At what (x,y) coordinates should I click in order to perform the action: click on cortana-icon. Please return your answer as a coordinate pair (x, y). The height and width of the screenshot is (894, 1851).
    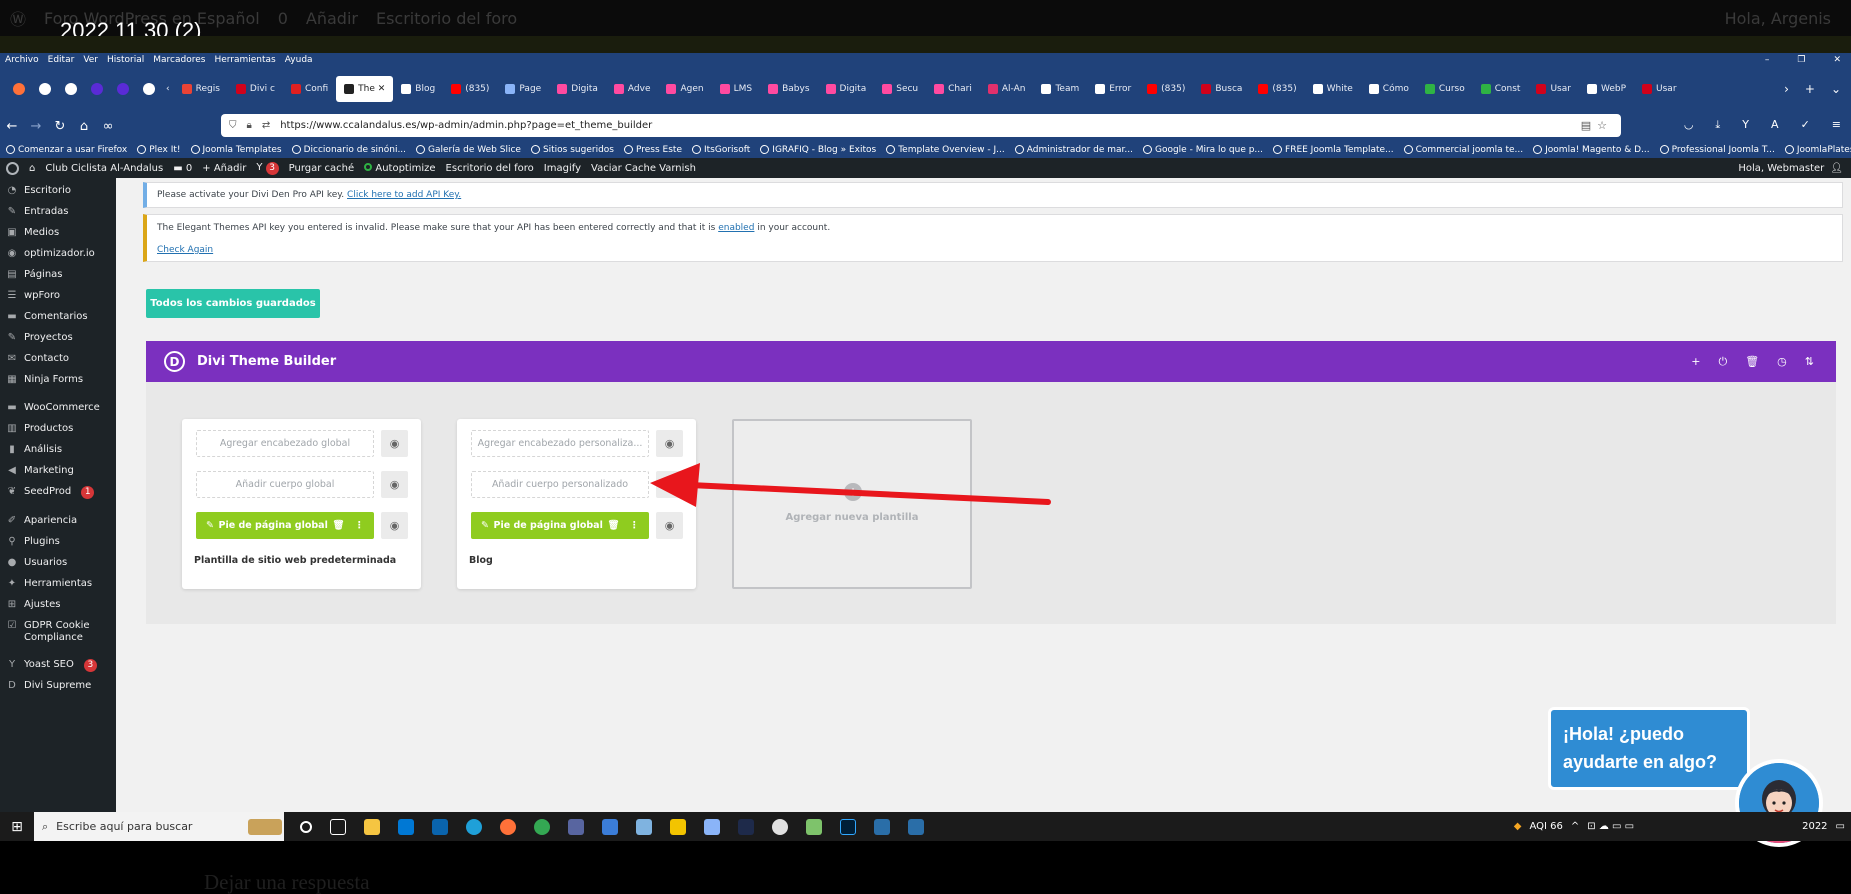
    Looking at the image, I should click on (306, 826).